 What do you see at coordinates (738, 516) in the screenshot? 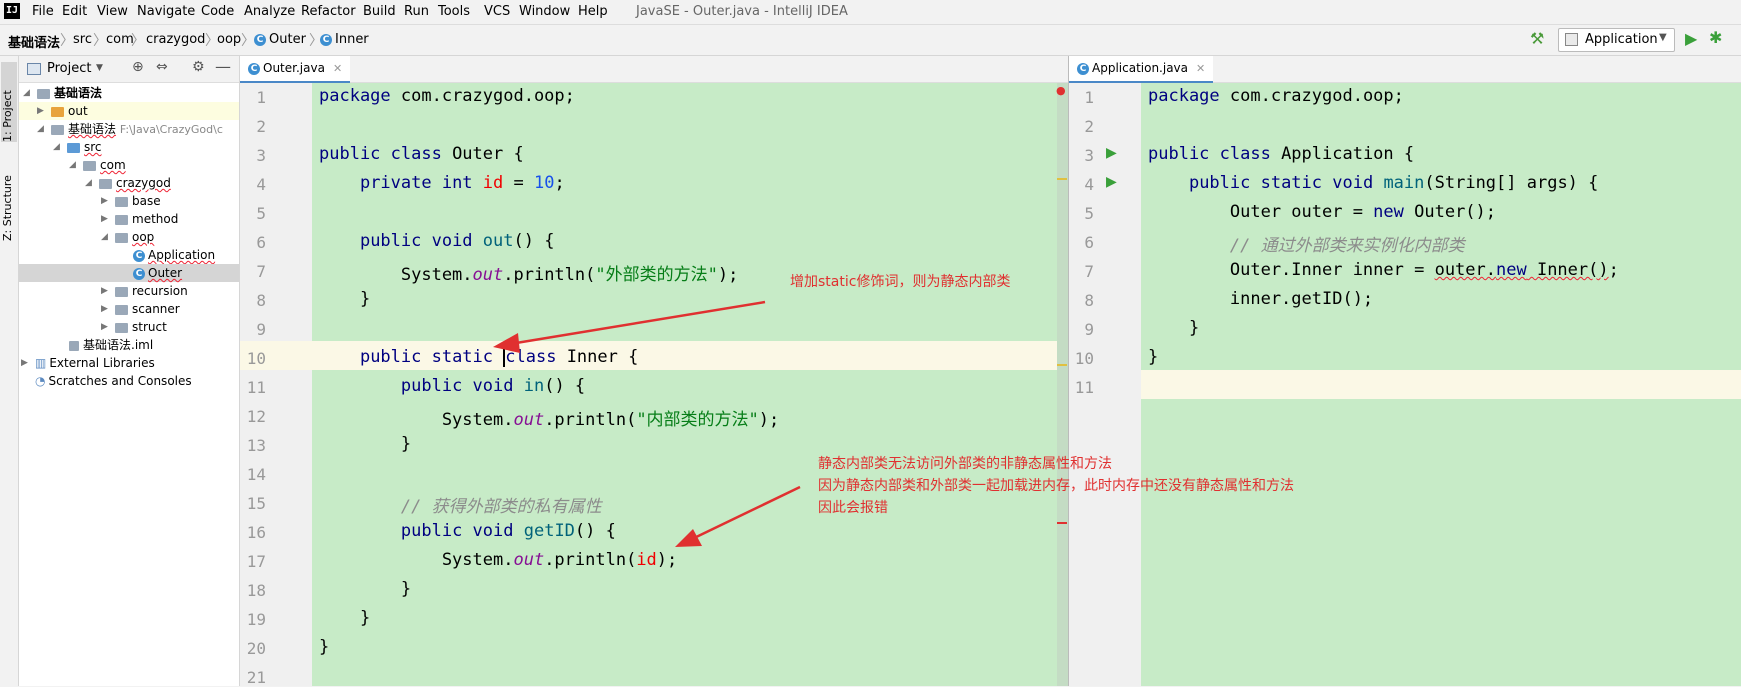
I see `arrow-to-id-reference` at bounding box center [738, 516].